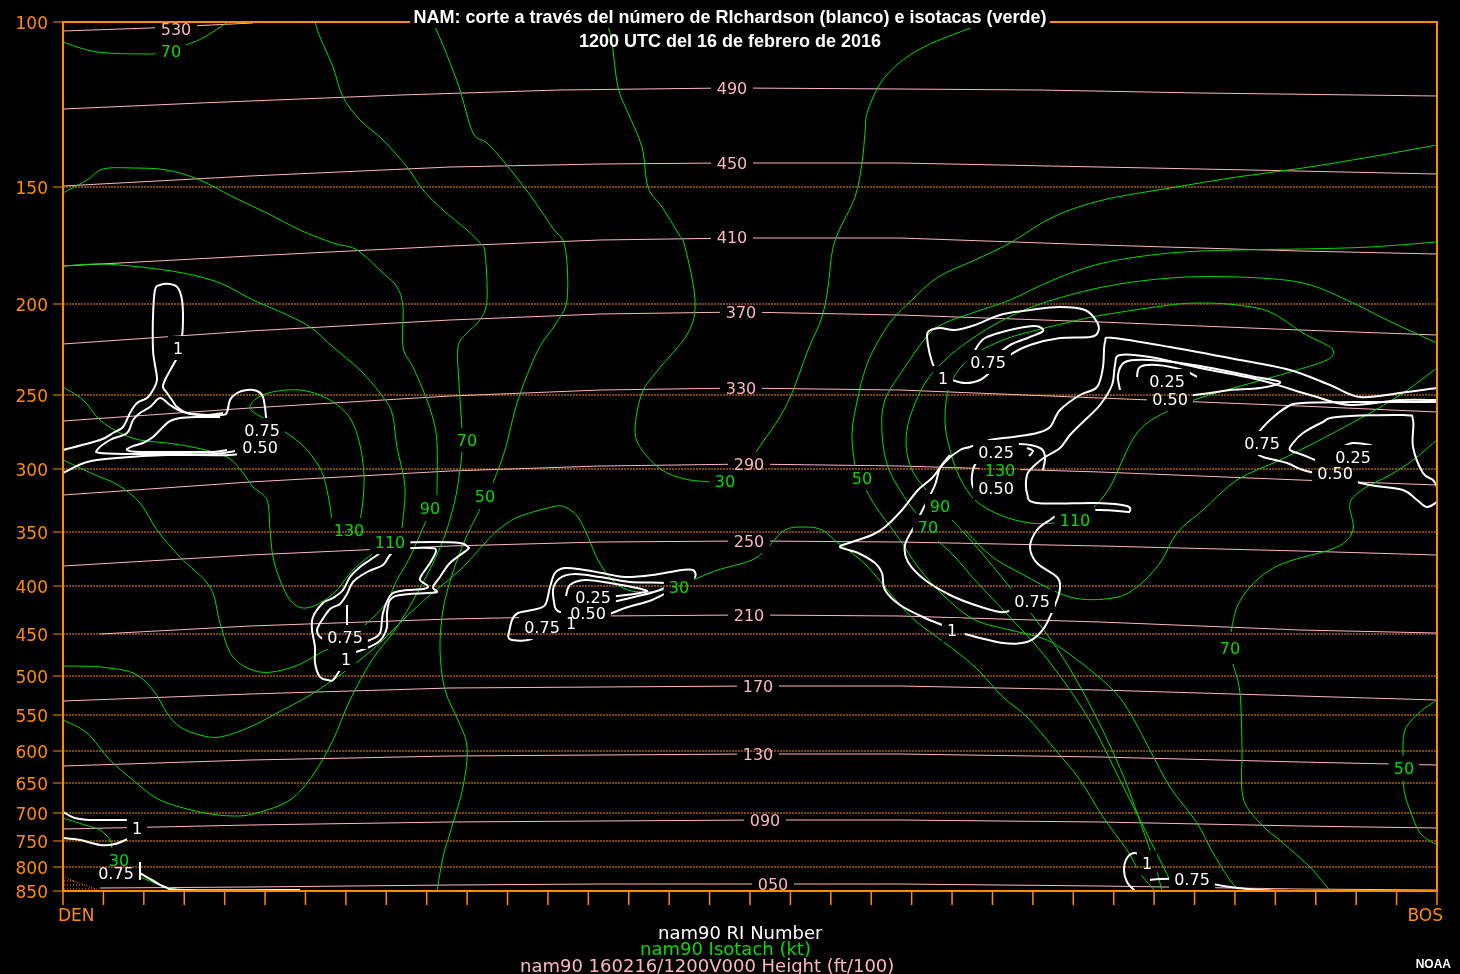  Describe the element at coordinates (749, 615) in the screenshot. I see `height-contour-label: 210` at that location.